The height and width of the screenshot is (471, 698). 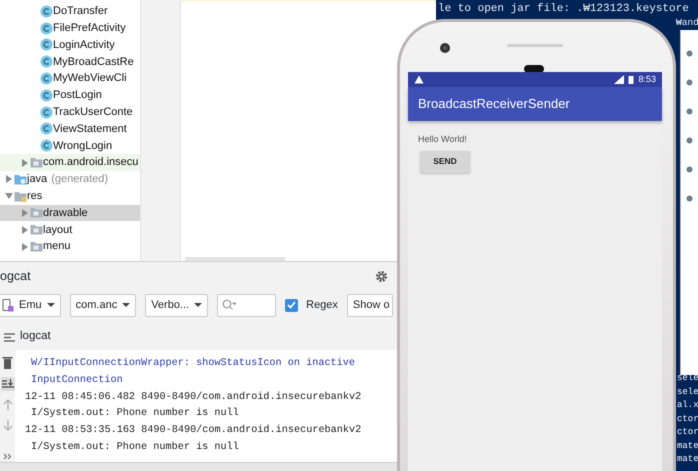 I want to click on log-line: W/IInputConnectionWrapper: showStatusIcon on inactive, so click(x=193, y=363).